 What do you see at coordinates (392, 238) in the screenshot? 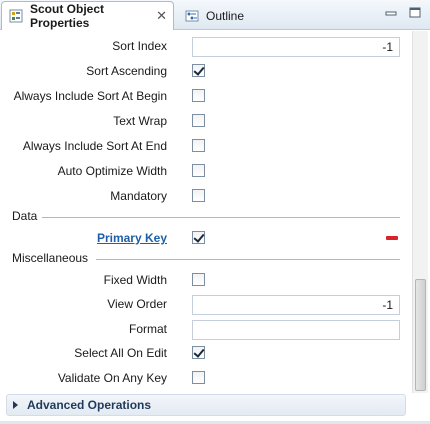
I see `minus-icon` at bounding box center [392, 238].